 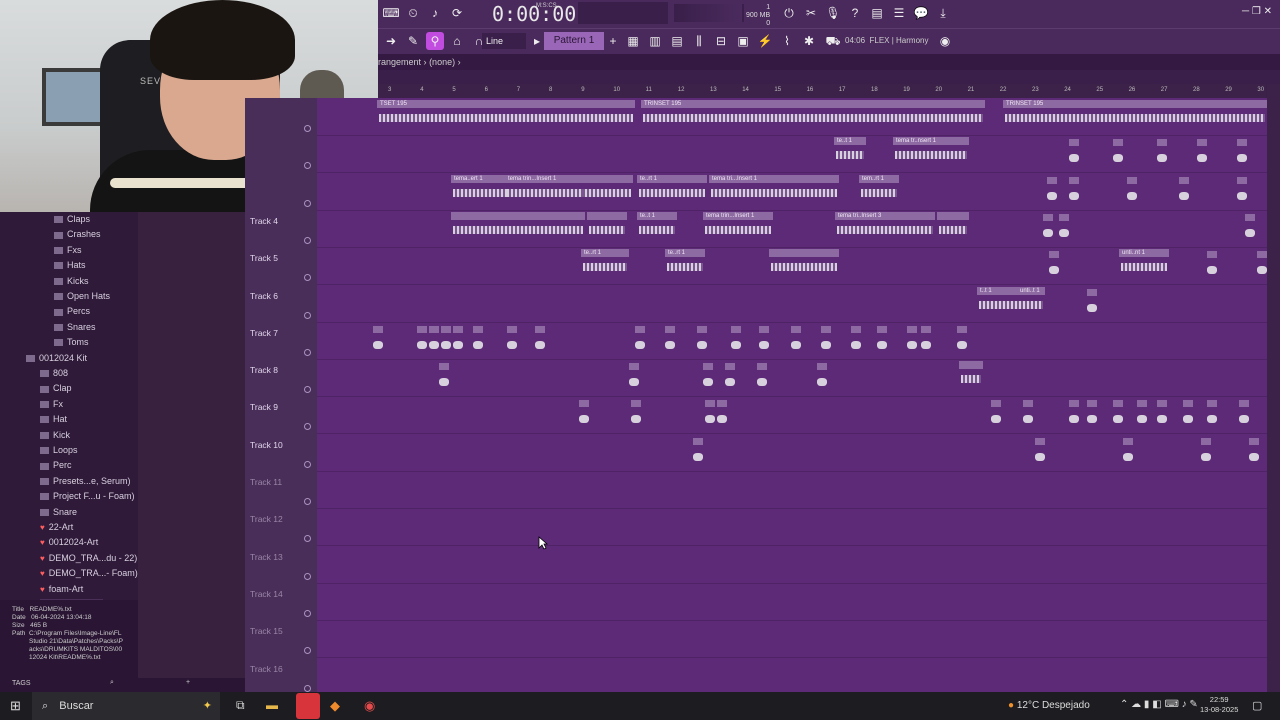 I want to click on browser-item: Snare, so click(x=58, y=512).